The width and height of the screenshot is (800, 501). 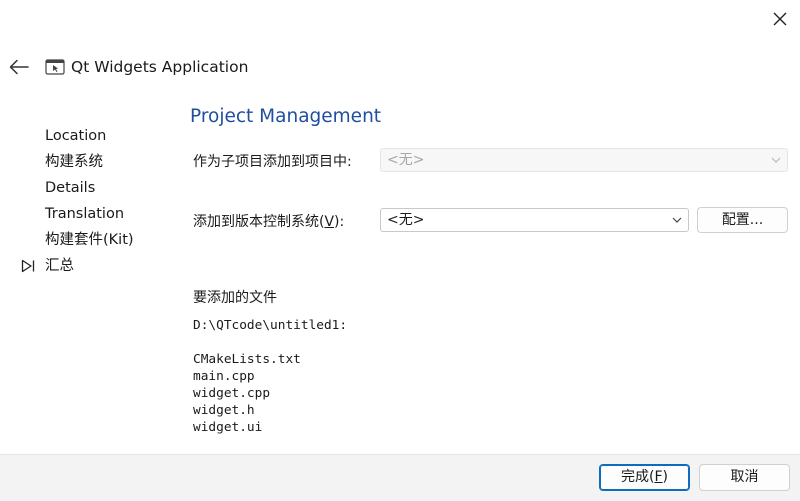 I want to click on file-item: widget.ui, so click(x=228, y=427).